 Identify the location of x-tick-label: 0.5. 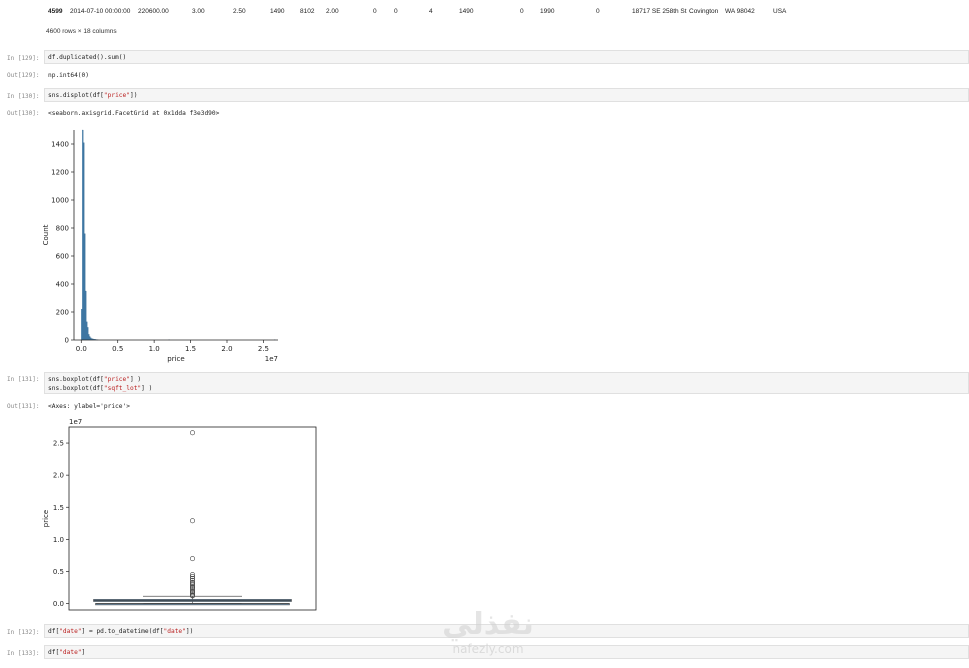
(117, 349).